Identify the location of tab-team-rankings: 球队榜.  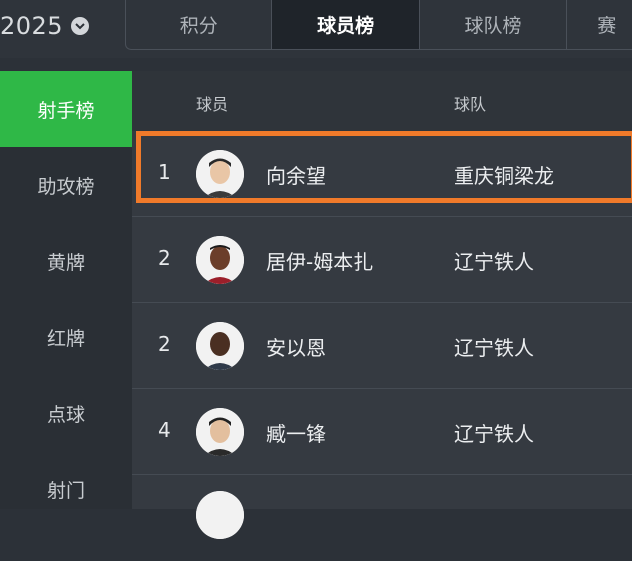
(494, 24).